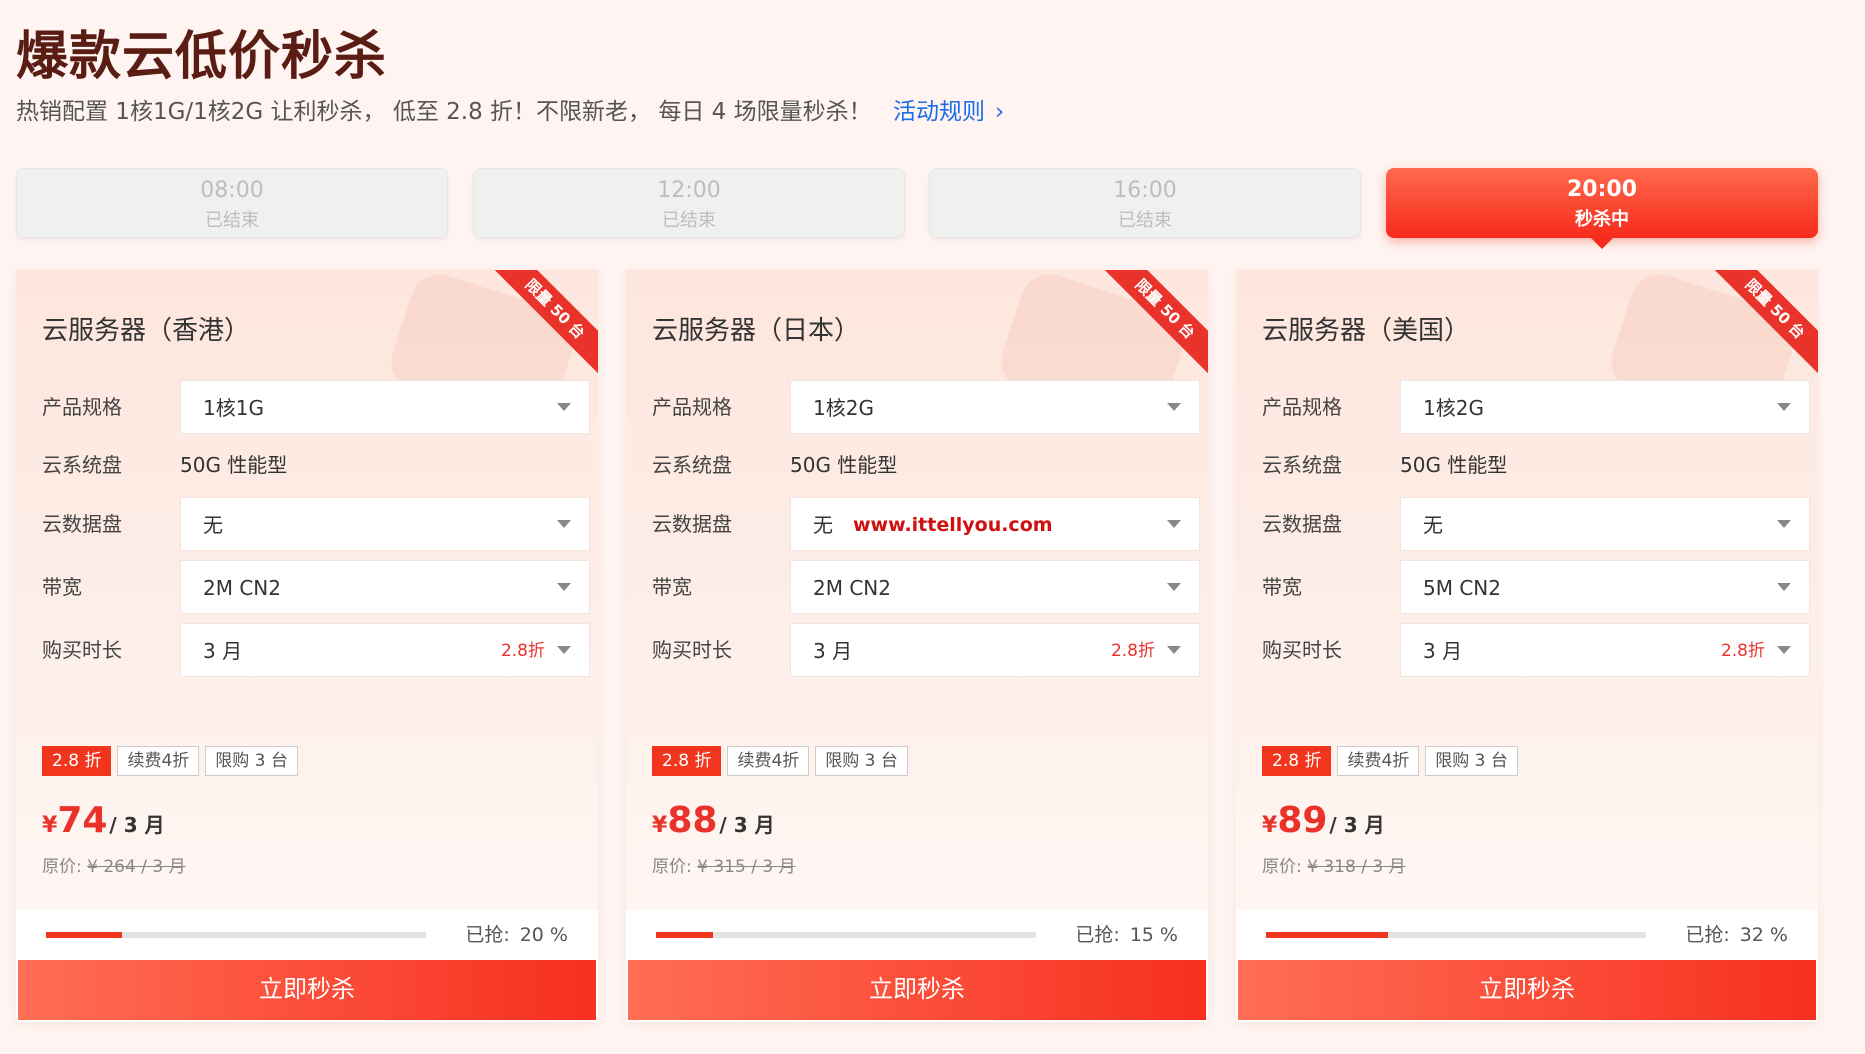 This screenshot has height=1054, width=1865. Describe the element at coordinates (1132, 651) in the screenshot. I see `duration-discount: 2.8折` at that location.